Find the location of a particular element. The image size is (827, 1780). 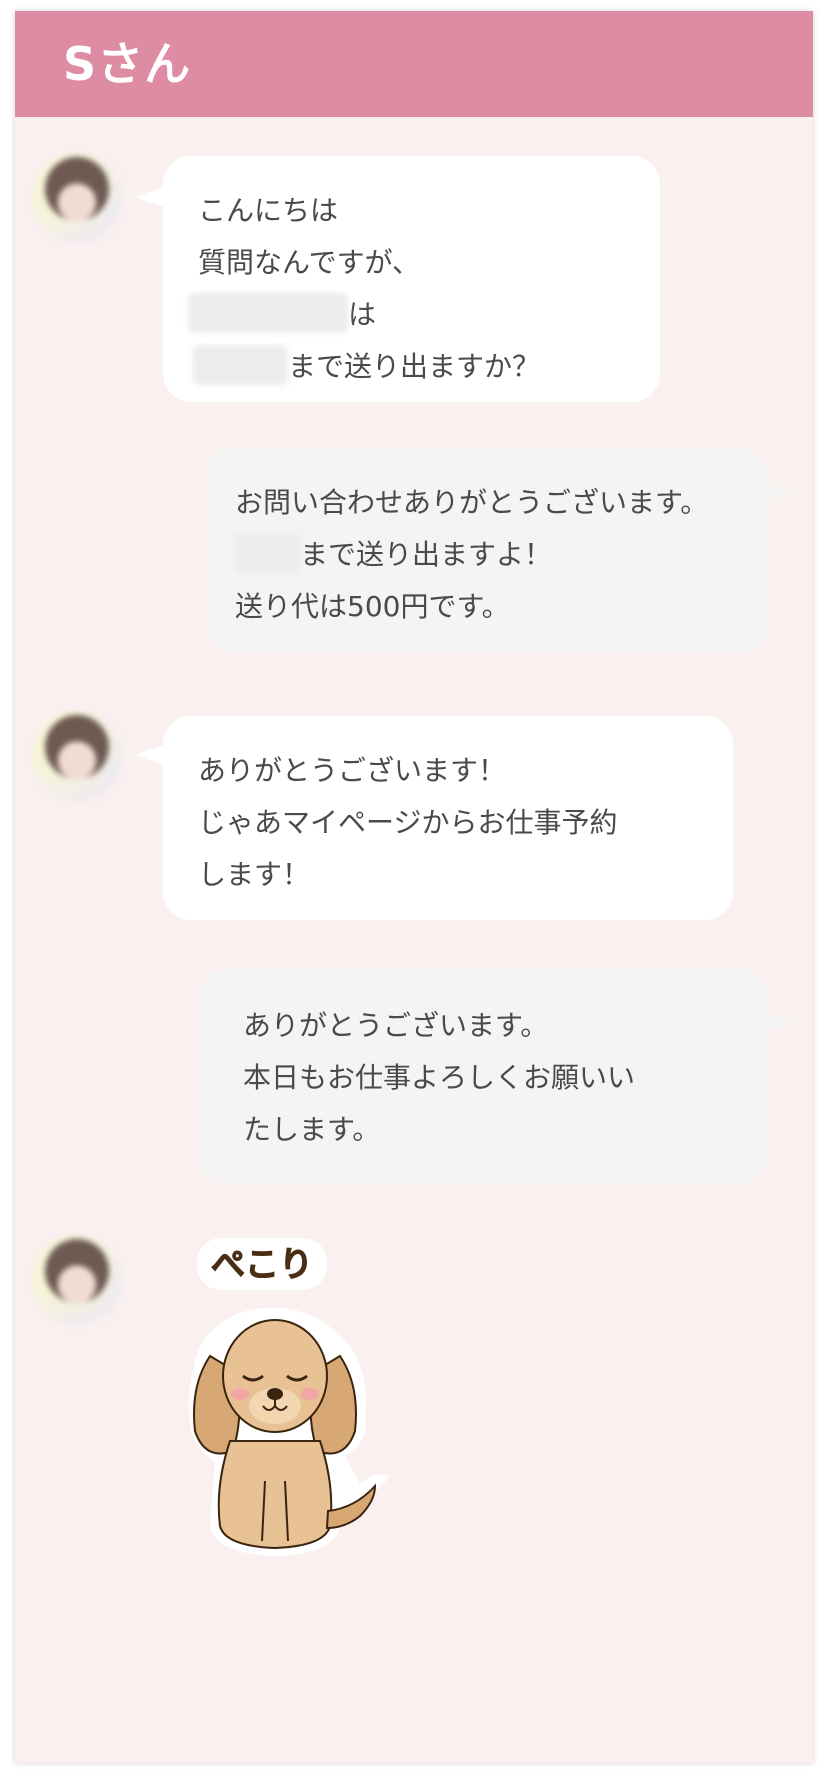

sticker-caption: ぺこり is located at coordinates (262, 1265).